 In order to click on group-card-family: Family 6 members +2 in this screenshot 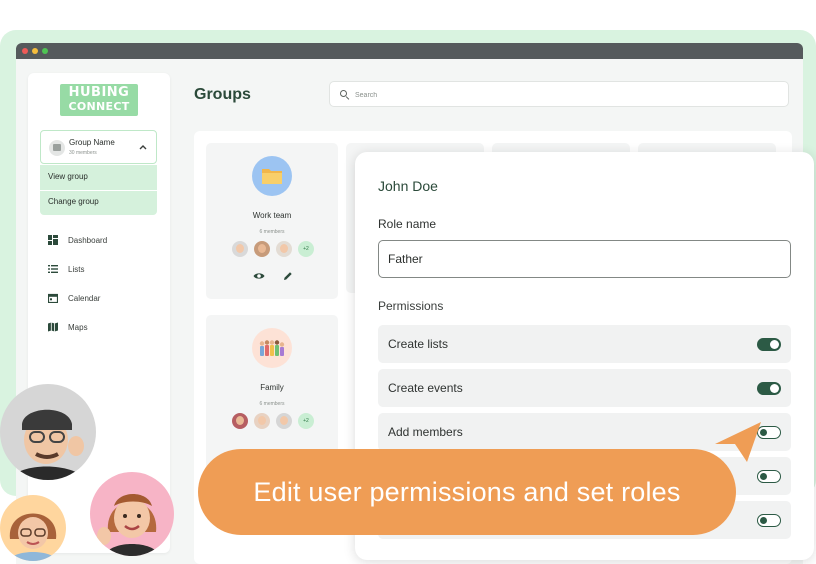, I will do `click(272, 393)`.